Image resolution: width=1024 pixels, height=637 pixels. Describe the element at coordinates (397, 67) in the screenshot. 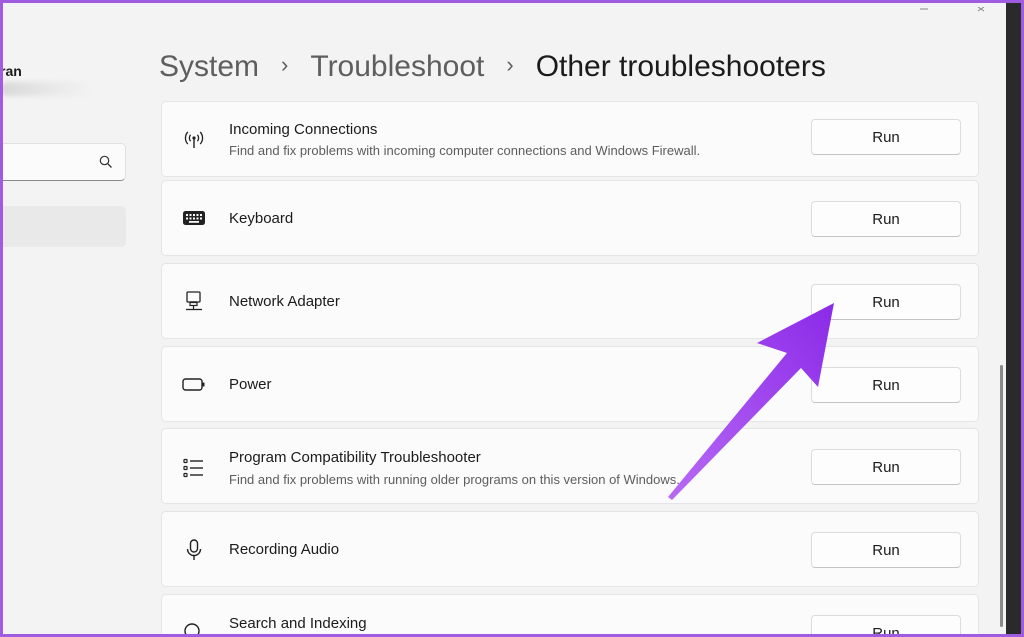

I see `breadcrumb-troubleshoot: Troubleshoot` at that location.